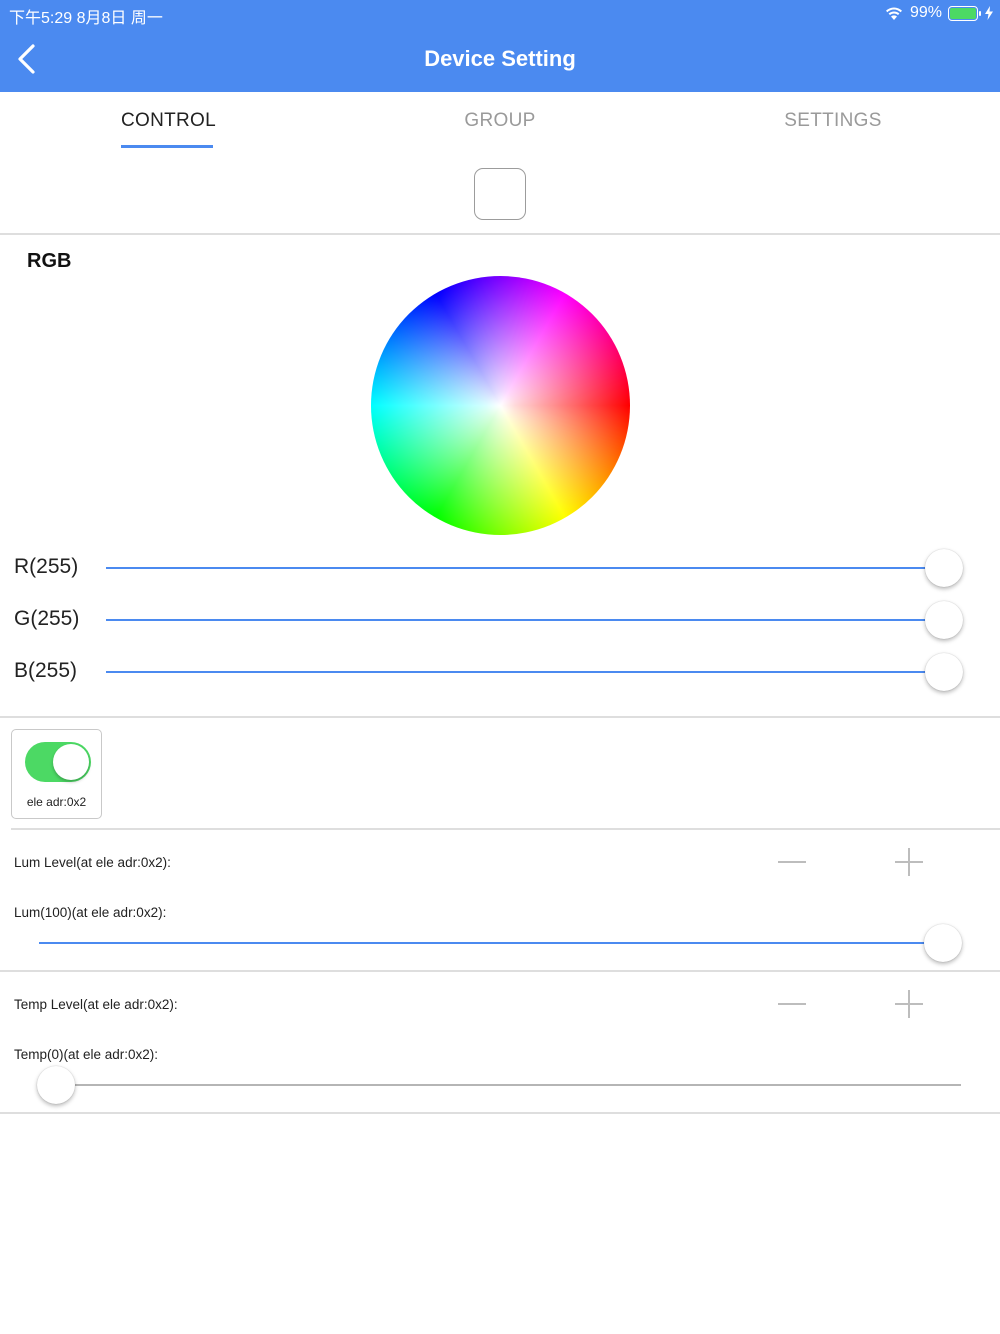 This screenshot has height=1334, width=1000. I want to click on temp-slider-track, so click(500, 1085).